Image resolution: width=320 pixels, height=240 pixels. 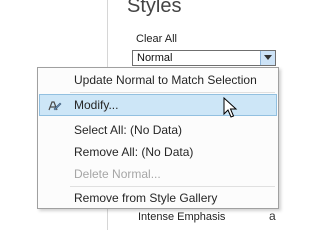 I want to click on clear-all-item: Clear All, so click(x=156, y=39).